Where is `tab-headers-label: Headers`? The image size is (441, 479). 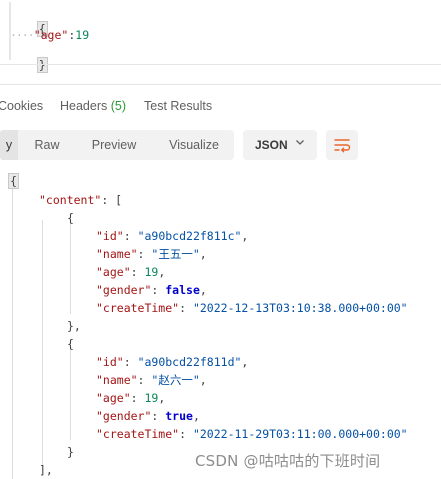 tab-headers-label: Headers is located at coordinates (84, 106).